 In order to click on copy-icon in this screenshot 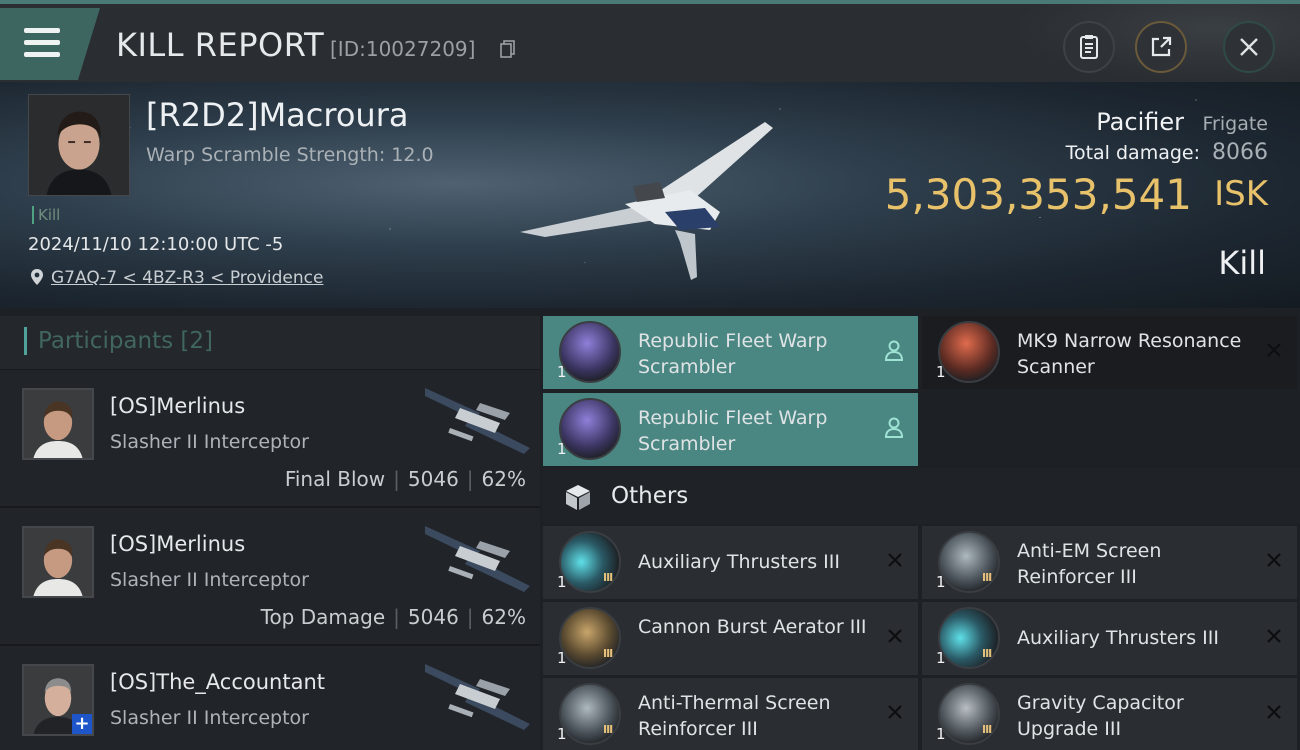, I will do `click(508, 49)`.